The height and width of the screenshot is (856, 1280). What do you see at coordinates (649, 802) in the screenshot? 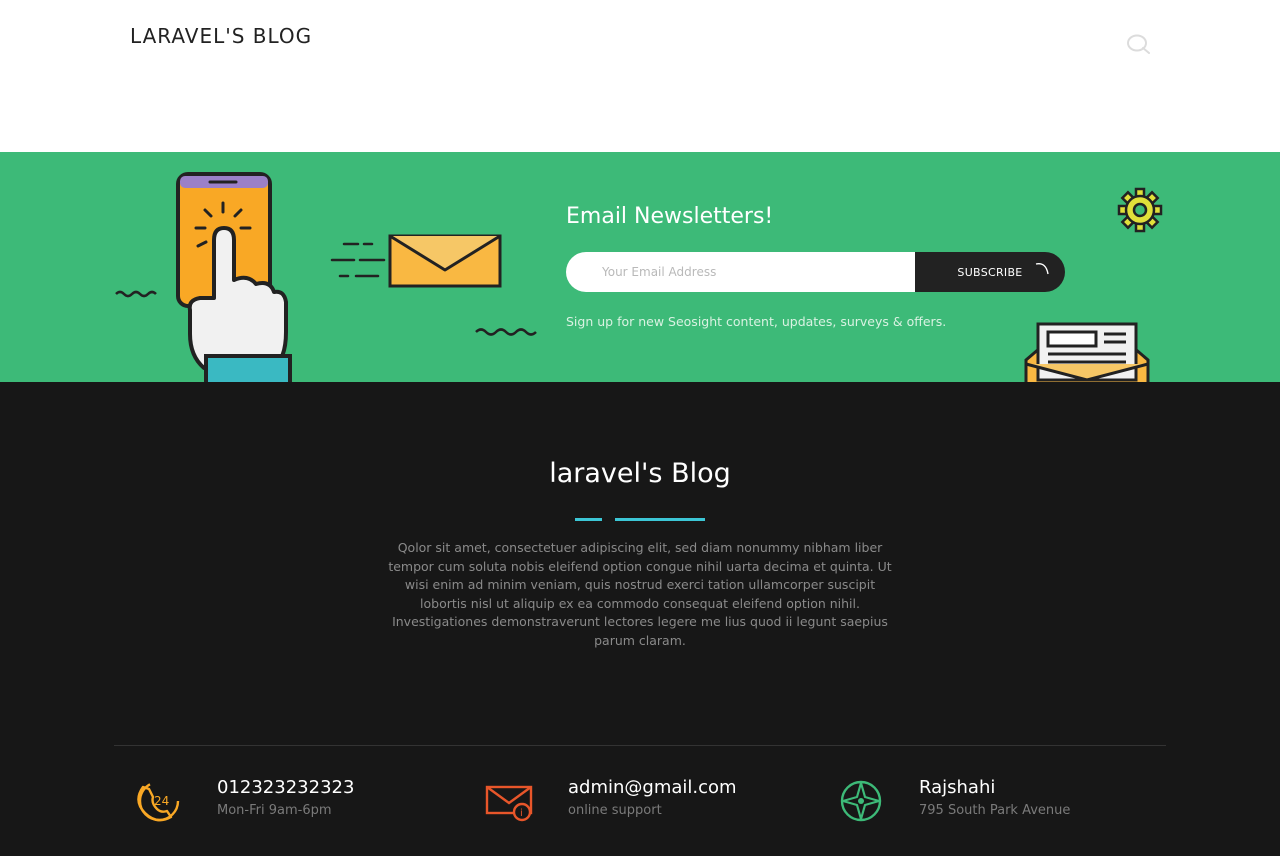
I see `contact-email: i admin@gmail.com online support` at bounding box center [649, 802].